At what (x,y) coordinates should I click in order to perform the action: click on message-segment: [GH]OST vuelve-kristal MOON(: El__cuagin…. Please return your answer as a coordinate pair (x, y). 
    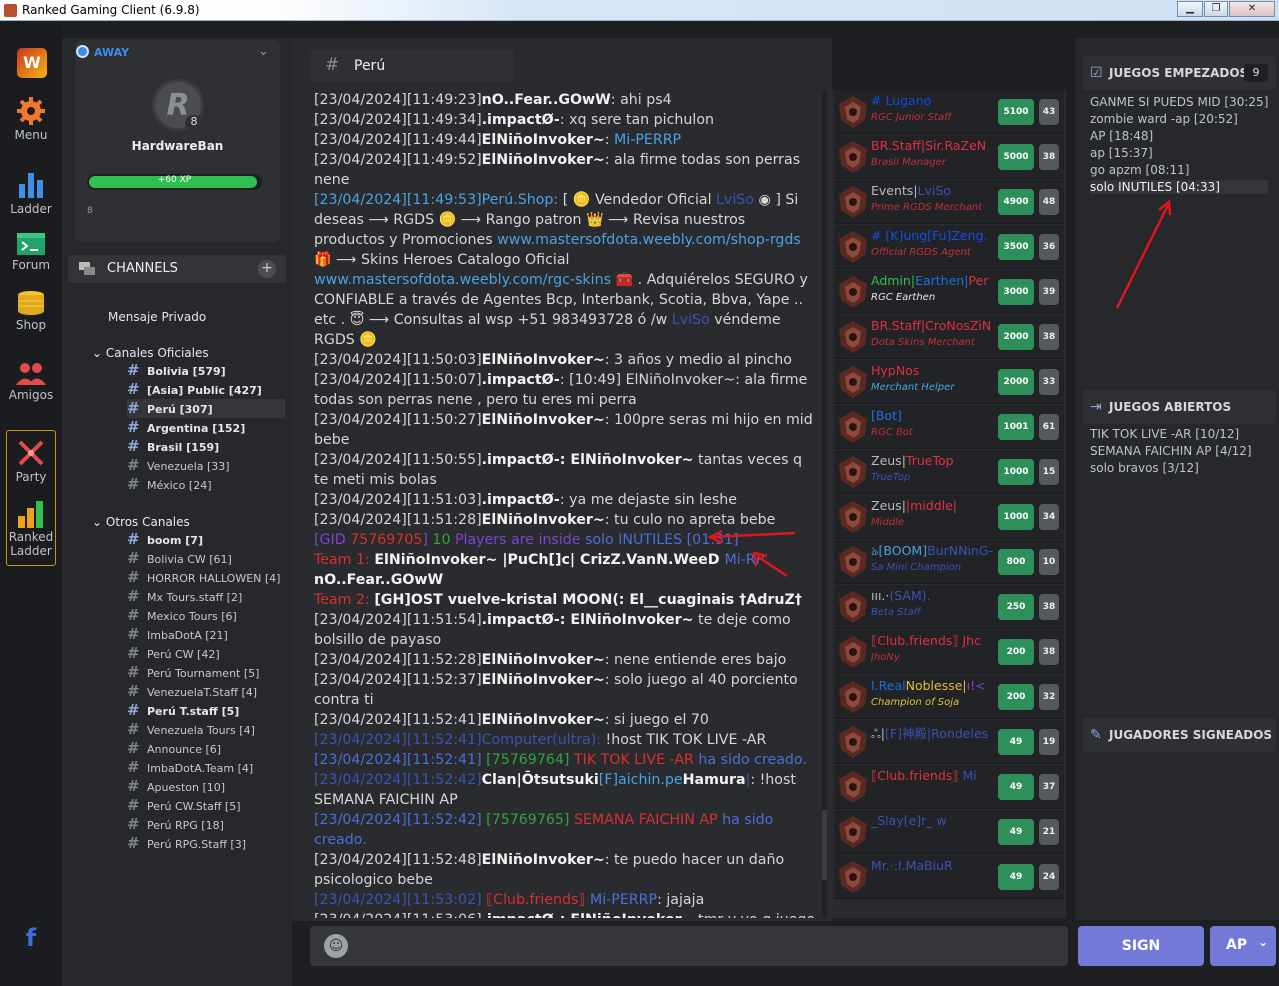
    Looking at the image, I should click on (588, 600).